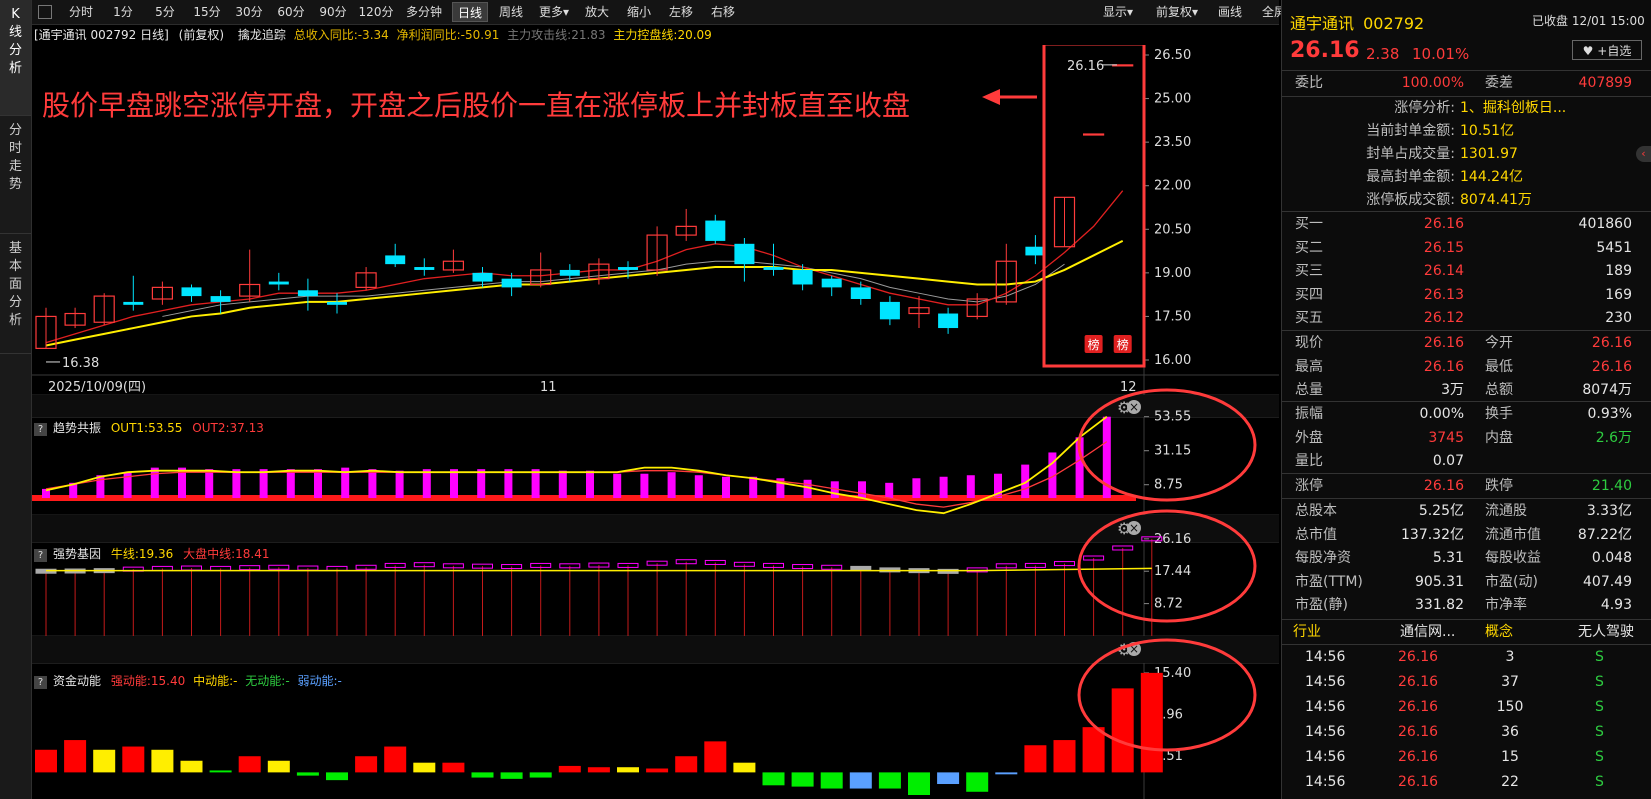  What do you see at coordinates (1309, 83) in the screenshot?
I see `weibi-label: 委比` at bounding box center [1309, 83].